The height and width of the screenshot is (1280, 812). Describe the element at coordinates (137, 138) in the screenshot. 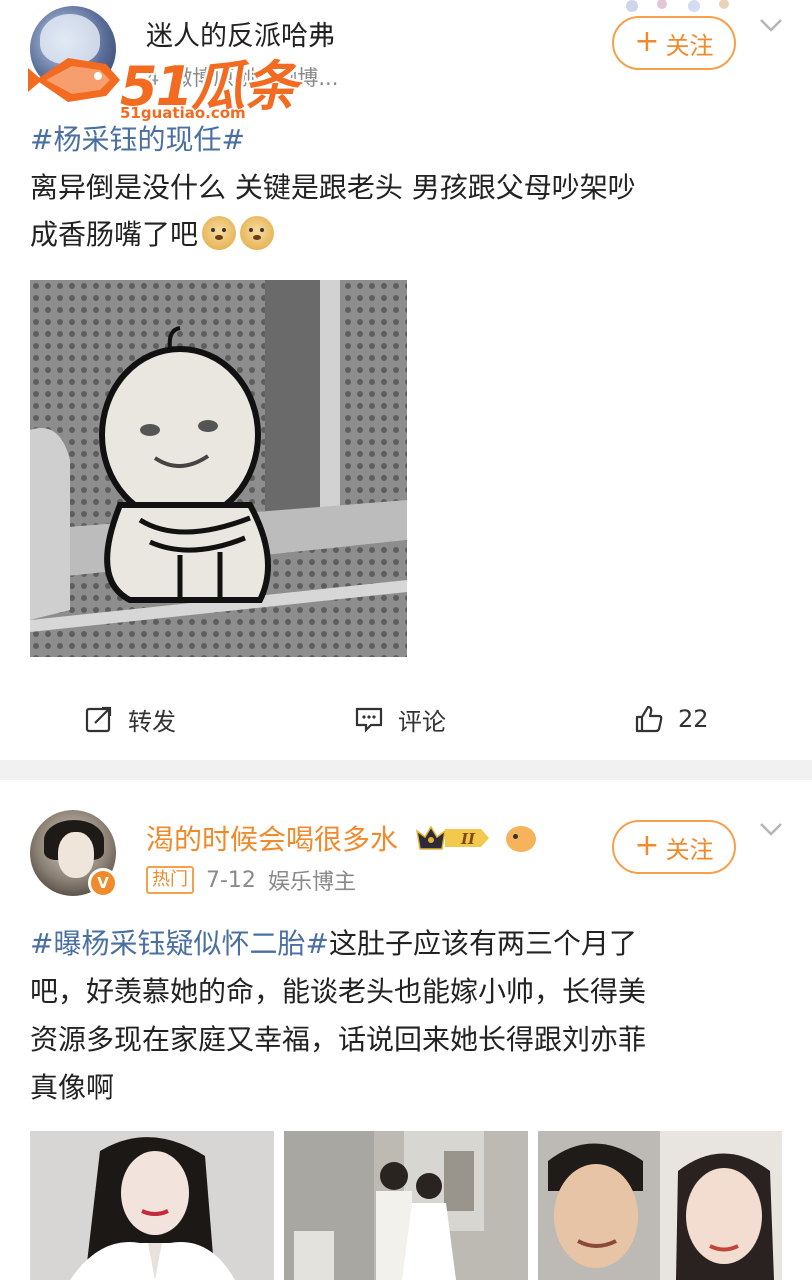

I see `hashtag-link: #杨采钰的现任#` at that location.